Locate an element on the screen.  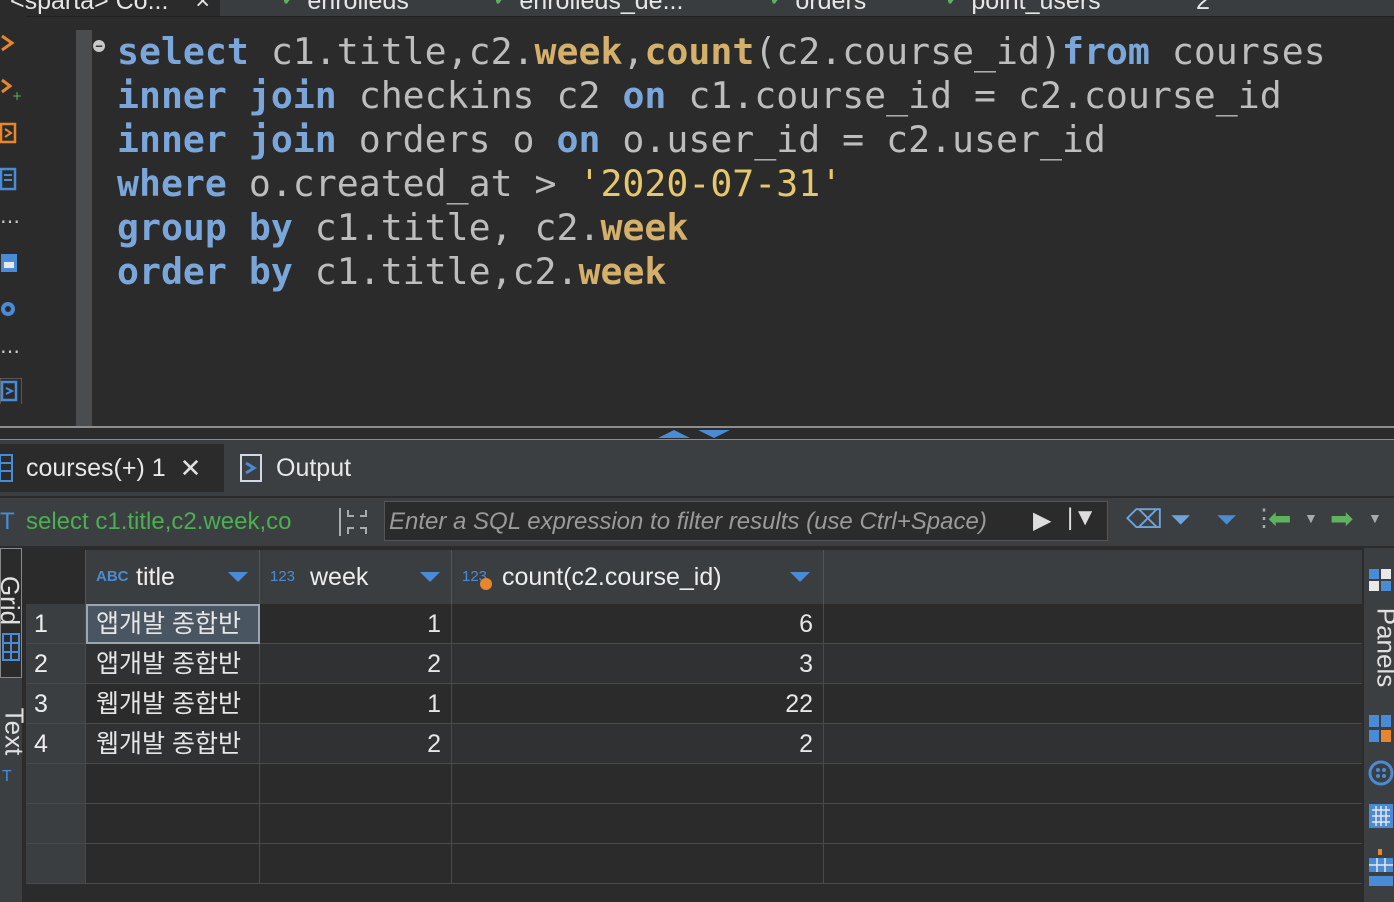
panels-icon is located at coordinates (1380, 582).